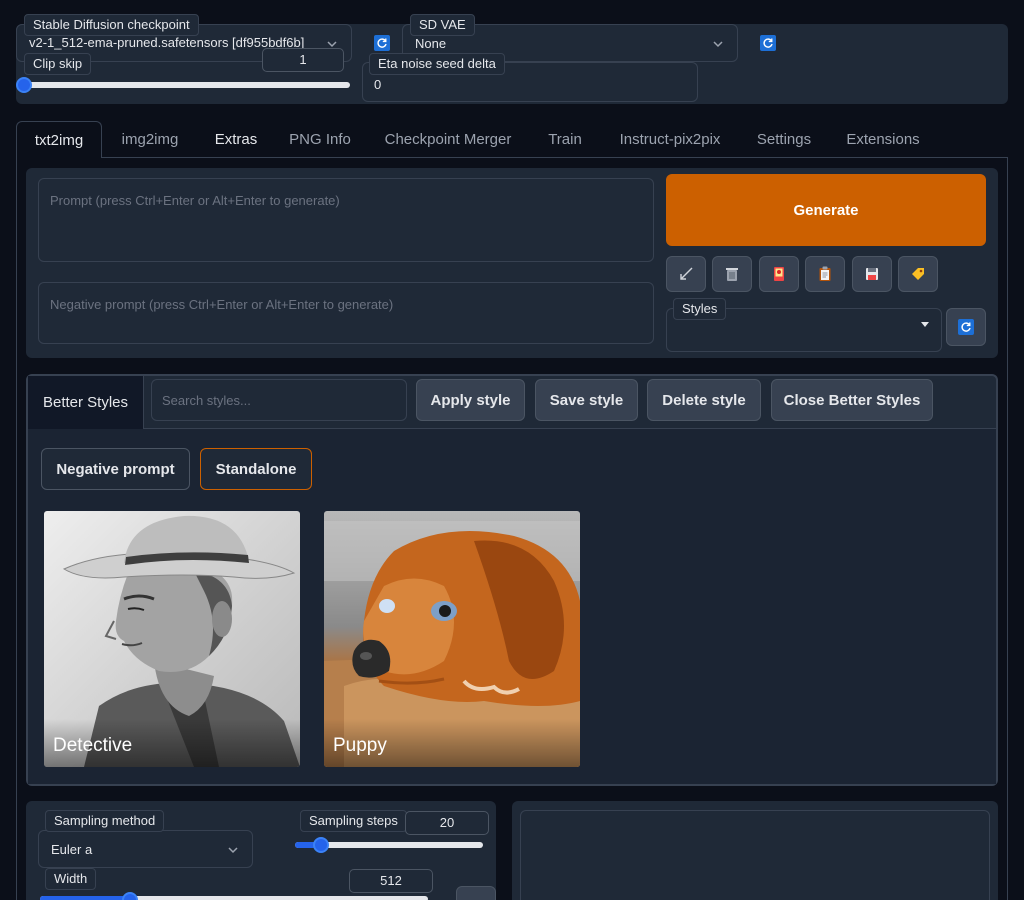 The width and height of the screenshot is (1024, 900). I want to click on tag-icon, so click(918, 274).